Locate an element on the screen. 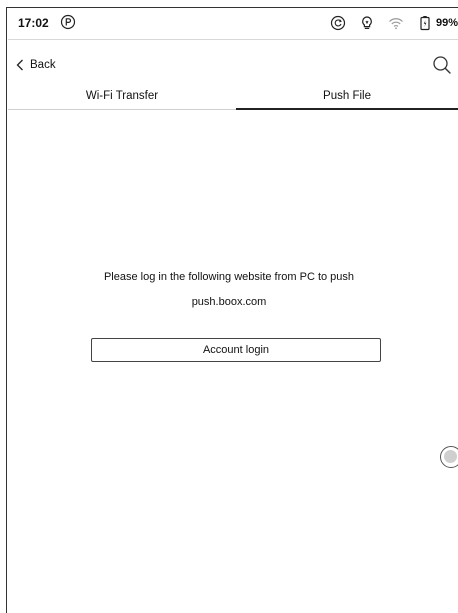 This screenshot has height=613, width=458. push-website-url: push.boox.com is located at coordinates (229, 302).